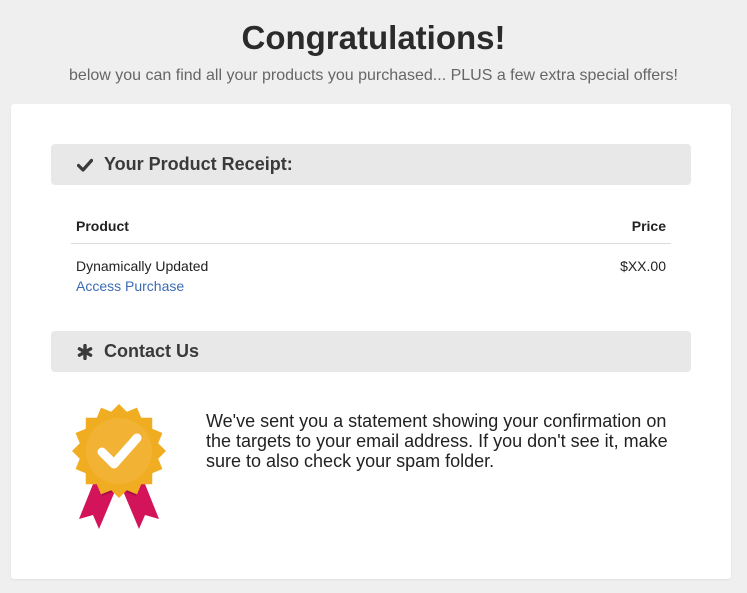 The image size is (747, 593). What do you see at coordinates (142, 266) in the screenshot?
I see `product-name: Dynamically Updated` at bounding box center [142, 266].